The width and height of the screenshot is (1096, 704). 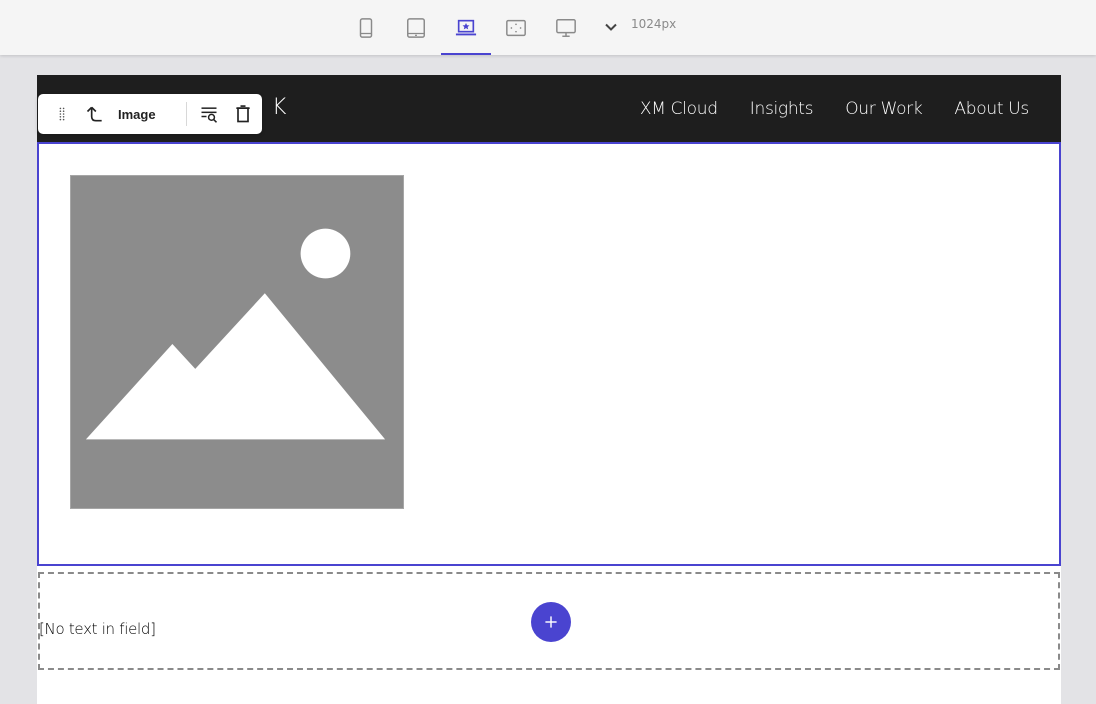 I want to click on plus-icon, so click(x=551, y=622).